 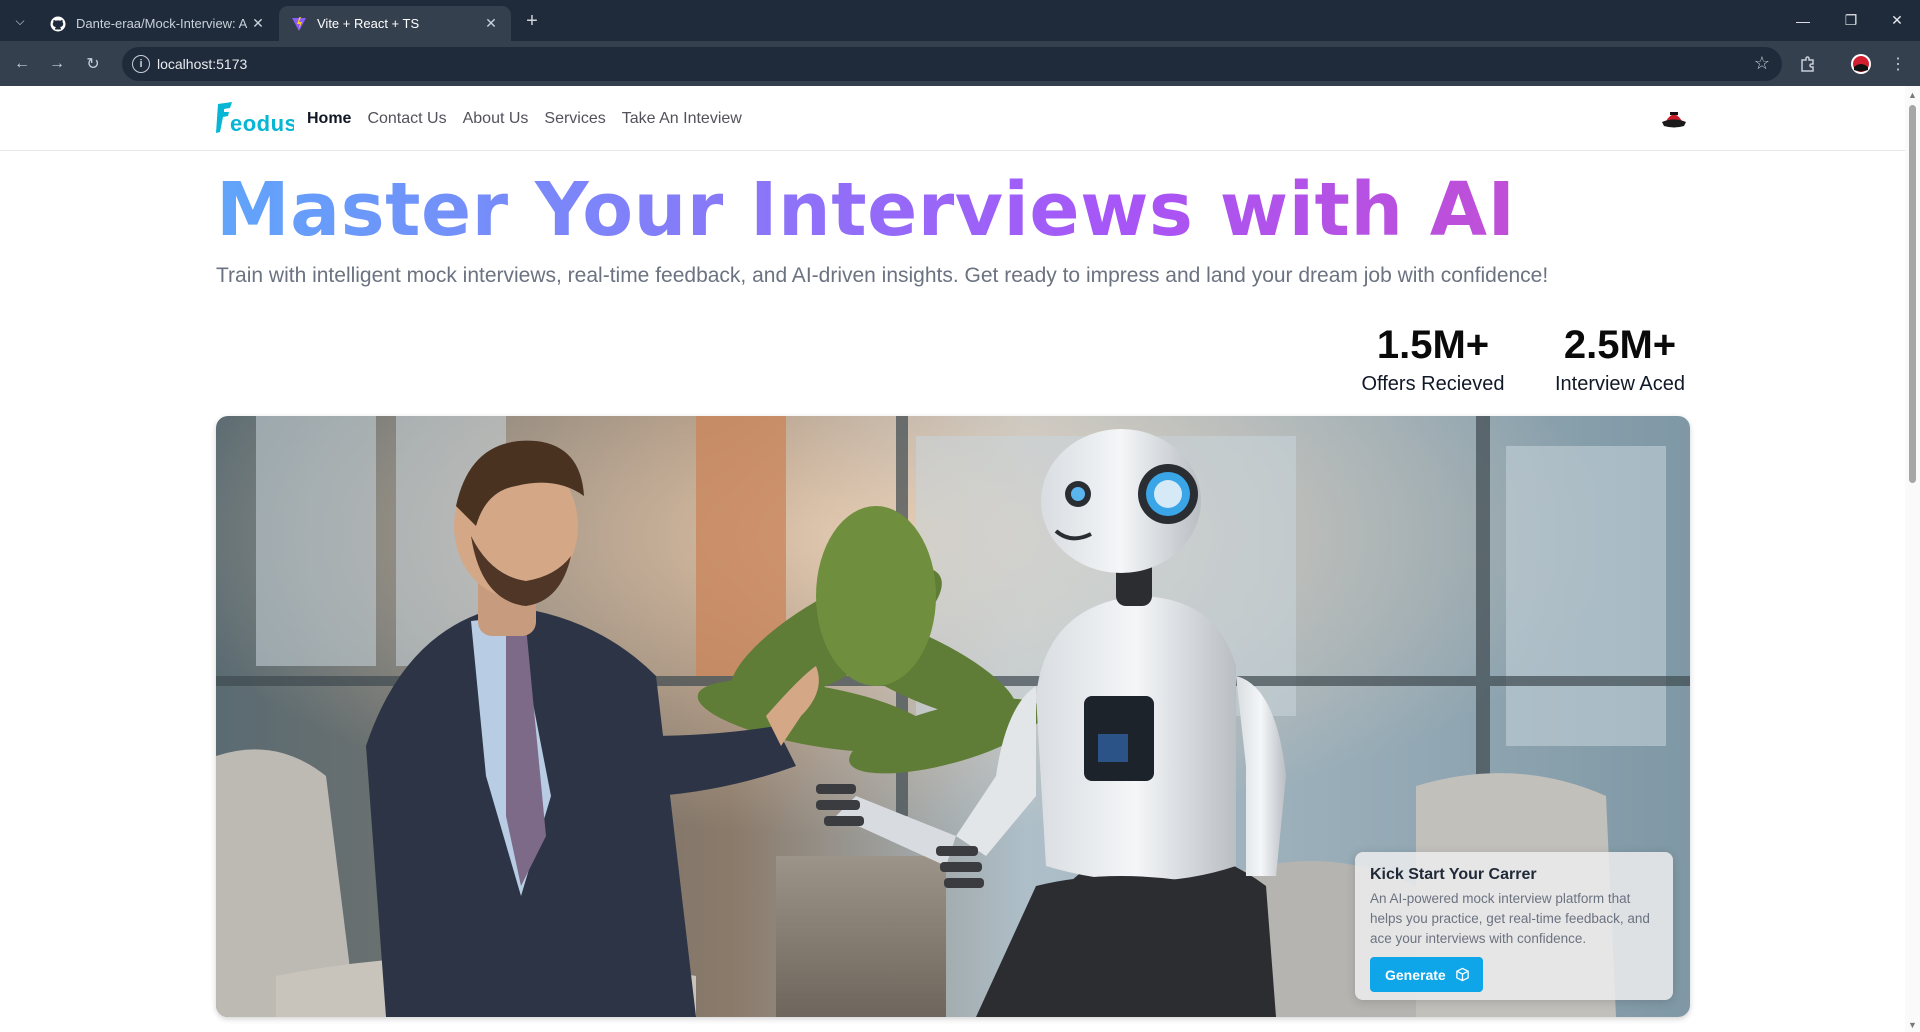 What do you see at coordinates (57, 64) in the screenshot?
I see `forward-arrow-icon: →` at bounding box center [57, 64].